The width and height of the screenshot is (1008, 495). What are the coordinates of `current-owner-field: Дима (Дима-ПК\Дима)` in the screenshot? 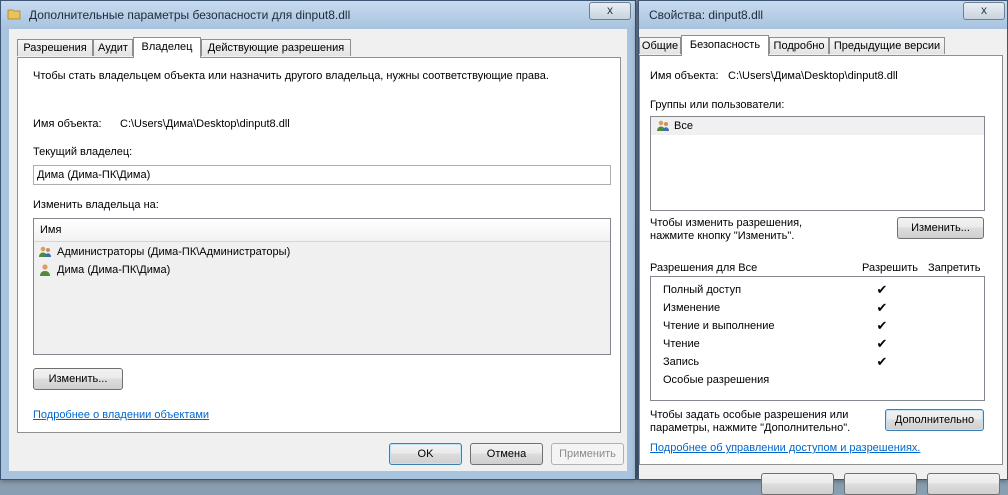 It's located at (322, 175).